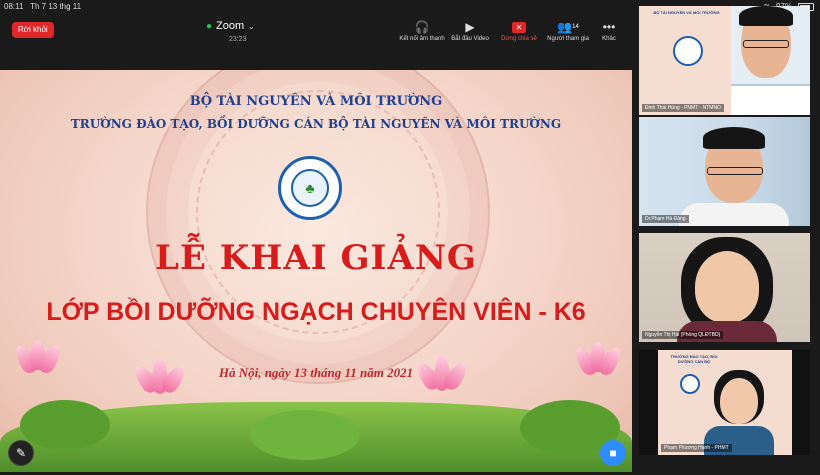 The image size is (820, 475). What do you see at coordinates (683, 335) in the screenshot?
I see `participant-name: Nguyễn Thị Hải (Phòng QLĐTBD)` at bounding box center [683, 335].